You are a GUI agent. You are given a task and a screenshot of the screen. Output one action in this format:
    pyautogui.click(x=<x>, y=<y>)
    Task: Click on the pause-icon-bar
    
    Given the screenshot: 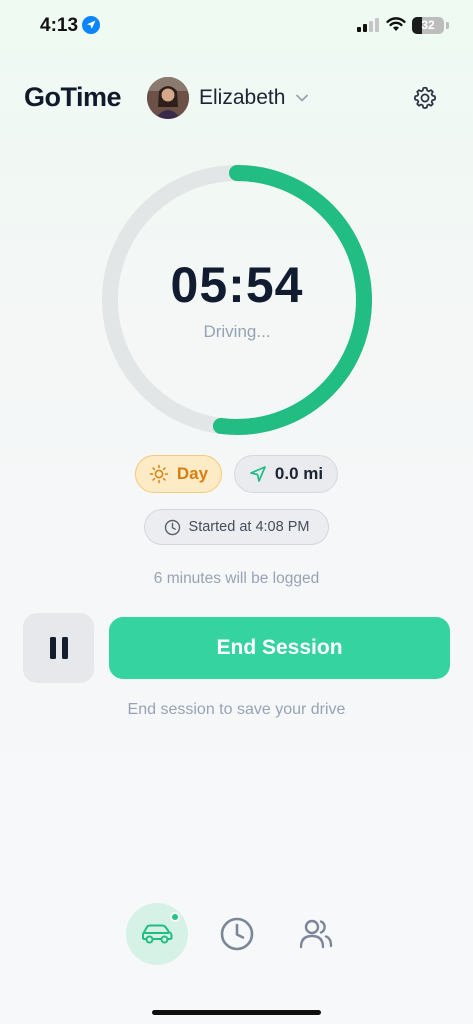 What is the action you would take?
    pyautogui.click(x=64, y=648)
    